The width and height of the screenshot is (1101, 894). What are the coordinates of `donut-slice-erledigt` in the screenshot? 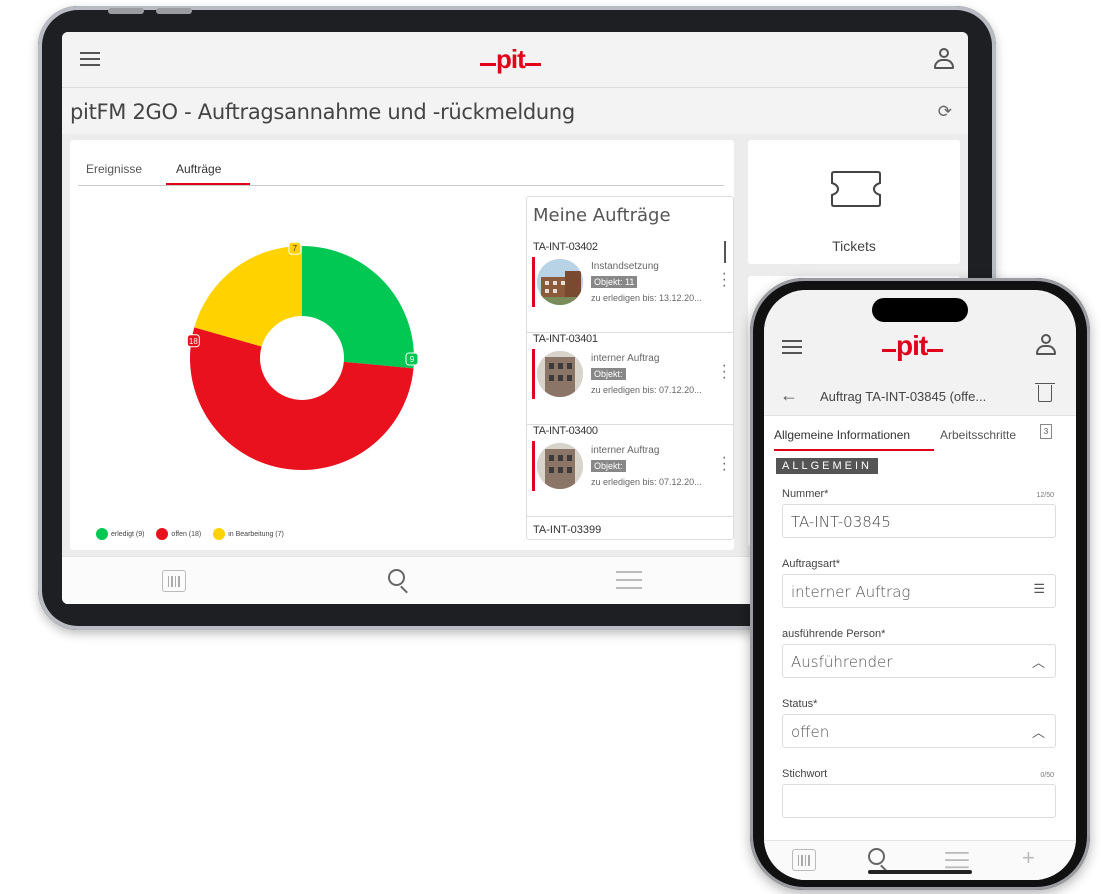 It's located at (358, 307).